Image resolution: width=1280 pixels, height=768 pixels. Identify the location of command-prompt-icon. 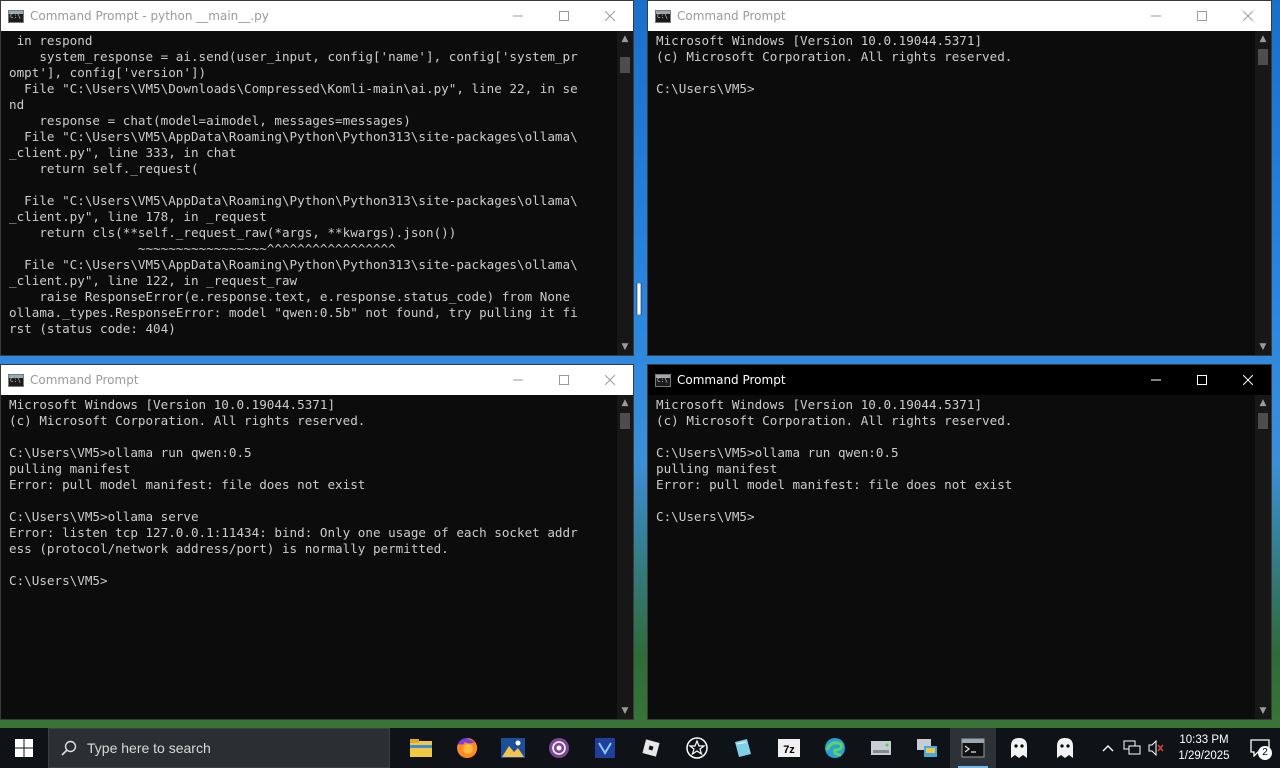
(973, 748).